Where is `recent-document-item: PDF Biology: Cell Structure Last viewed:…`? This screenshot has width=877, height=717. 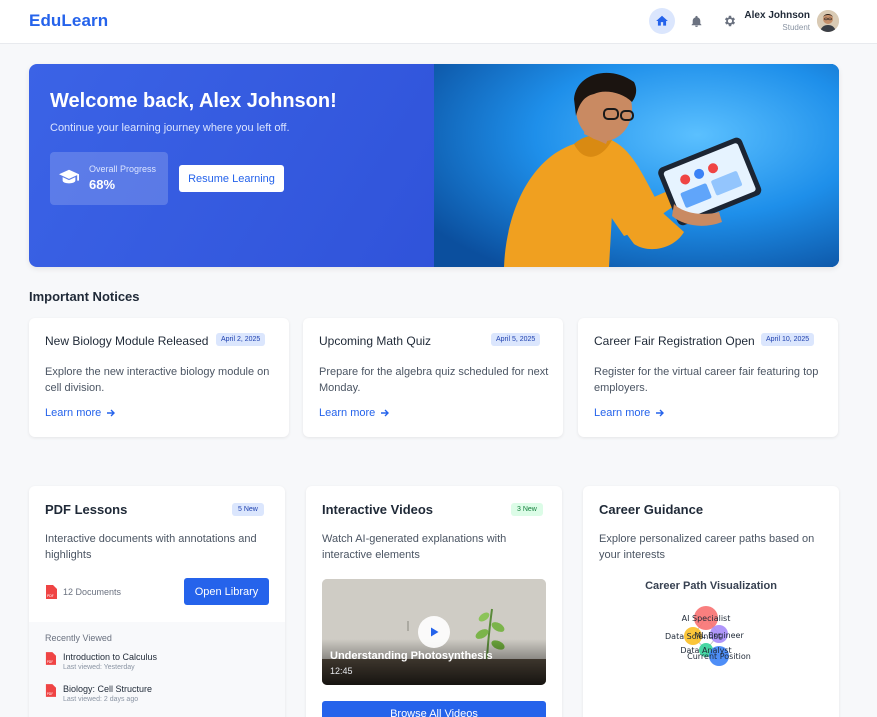
recent-document-item: PDF Biology: Cell Structure Last viewed:… is located at coordinates (98, 693).